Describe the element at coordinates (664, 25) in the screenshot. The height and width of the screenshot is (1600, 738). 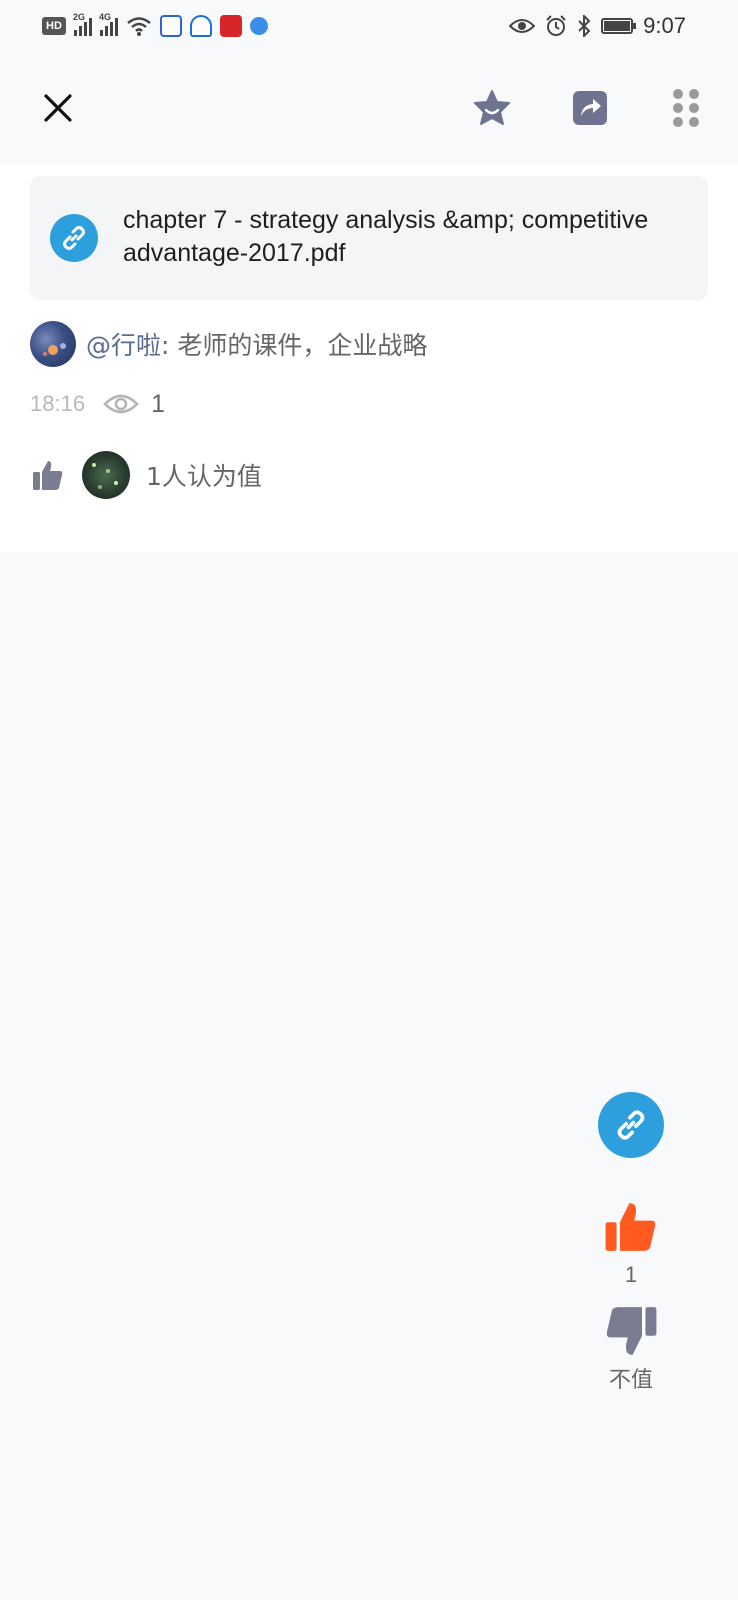
I see `clock: 9:07` at that location.